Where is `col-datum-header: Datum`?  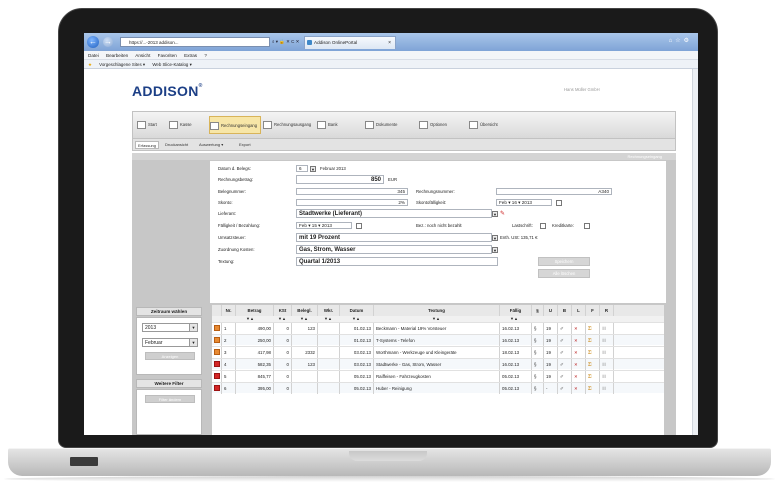
col-datum-header: Datum is located at coordinates (357, 310).